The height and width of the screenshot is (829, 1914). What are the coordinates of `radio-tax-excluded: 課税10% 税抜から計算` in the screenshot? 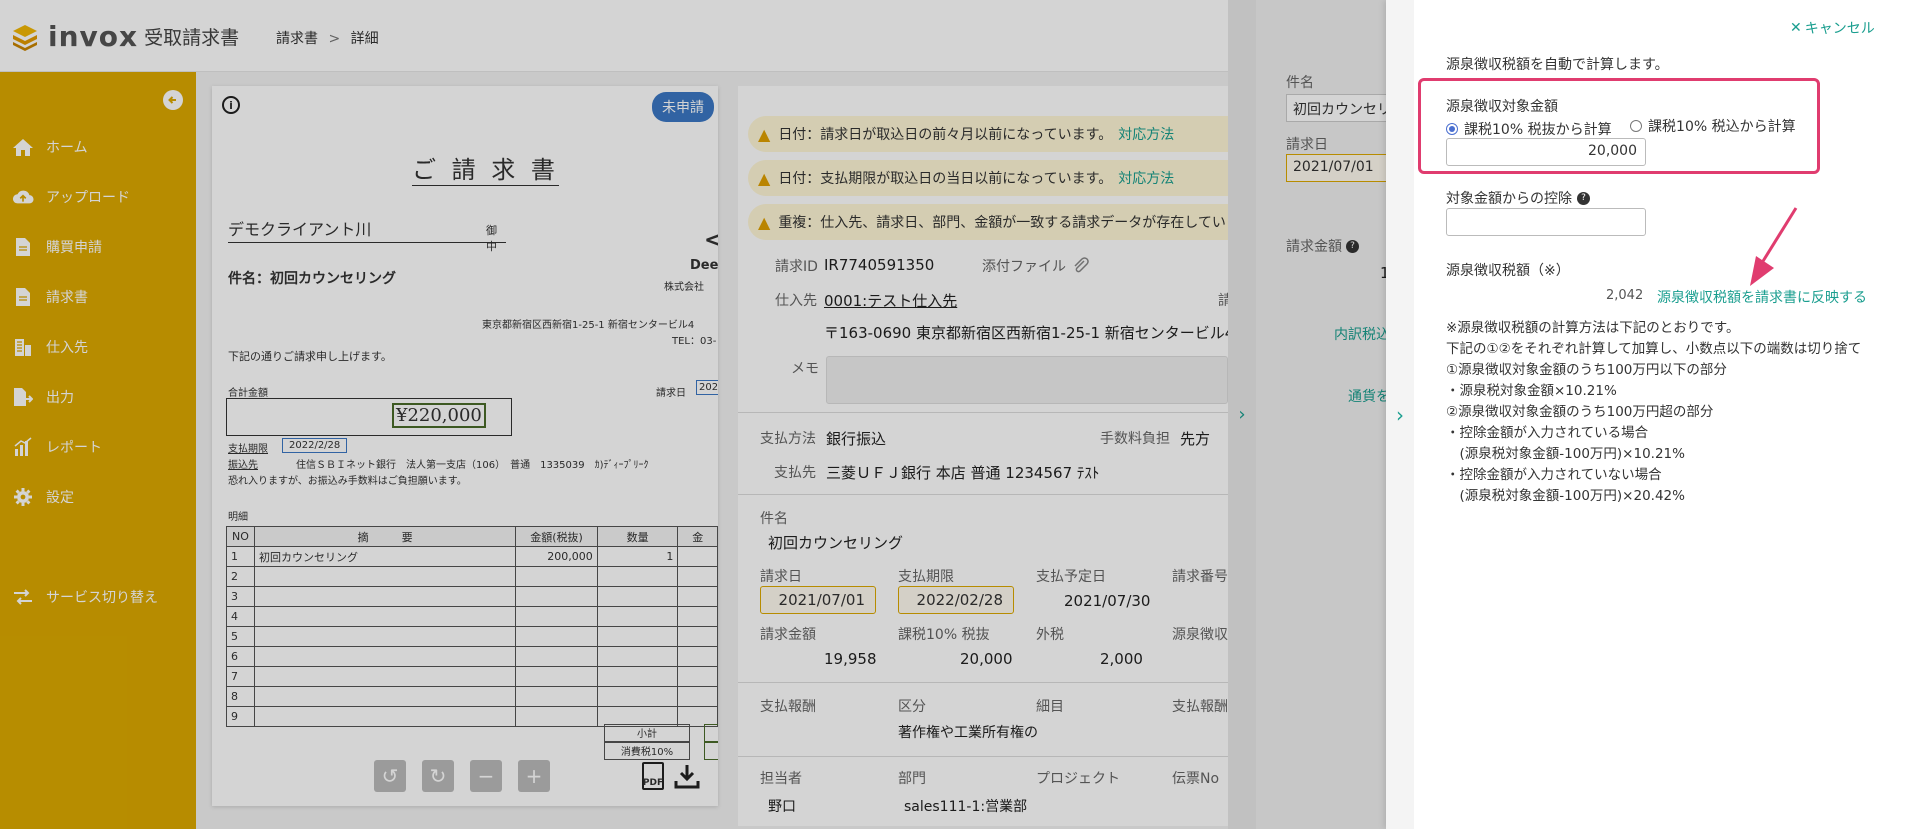 It's located at (1529, 129).